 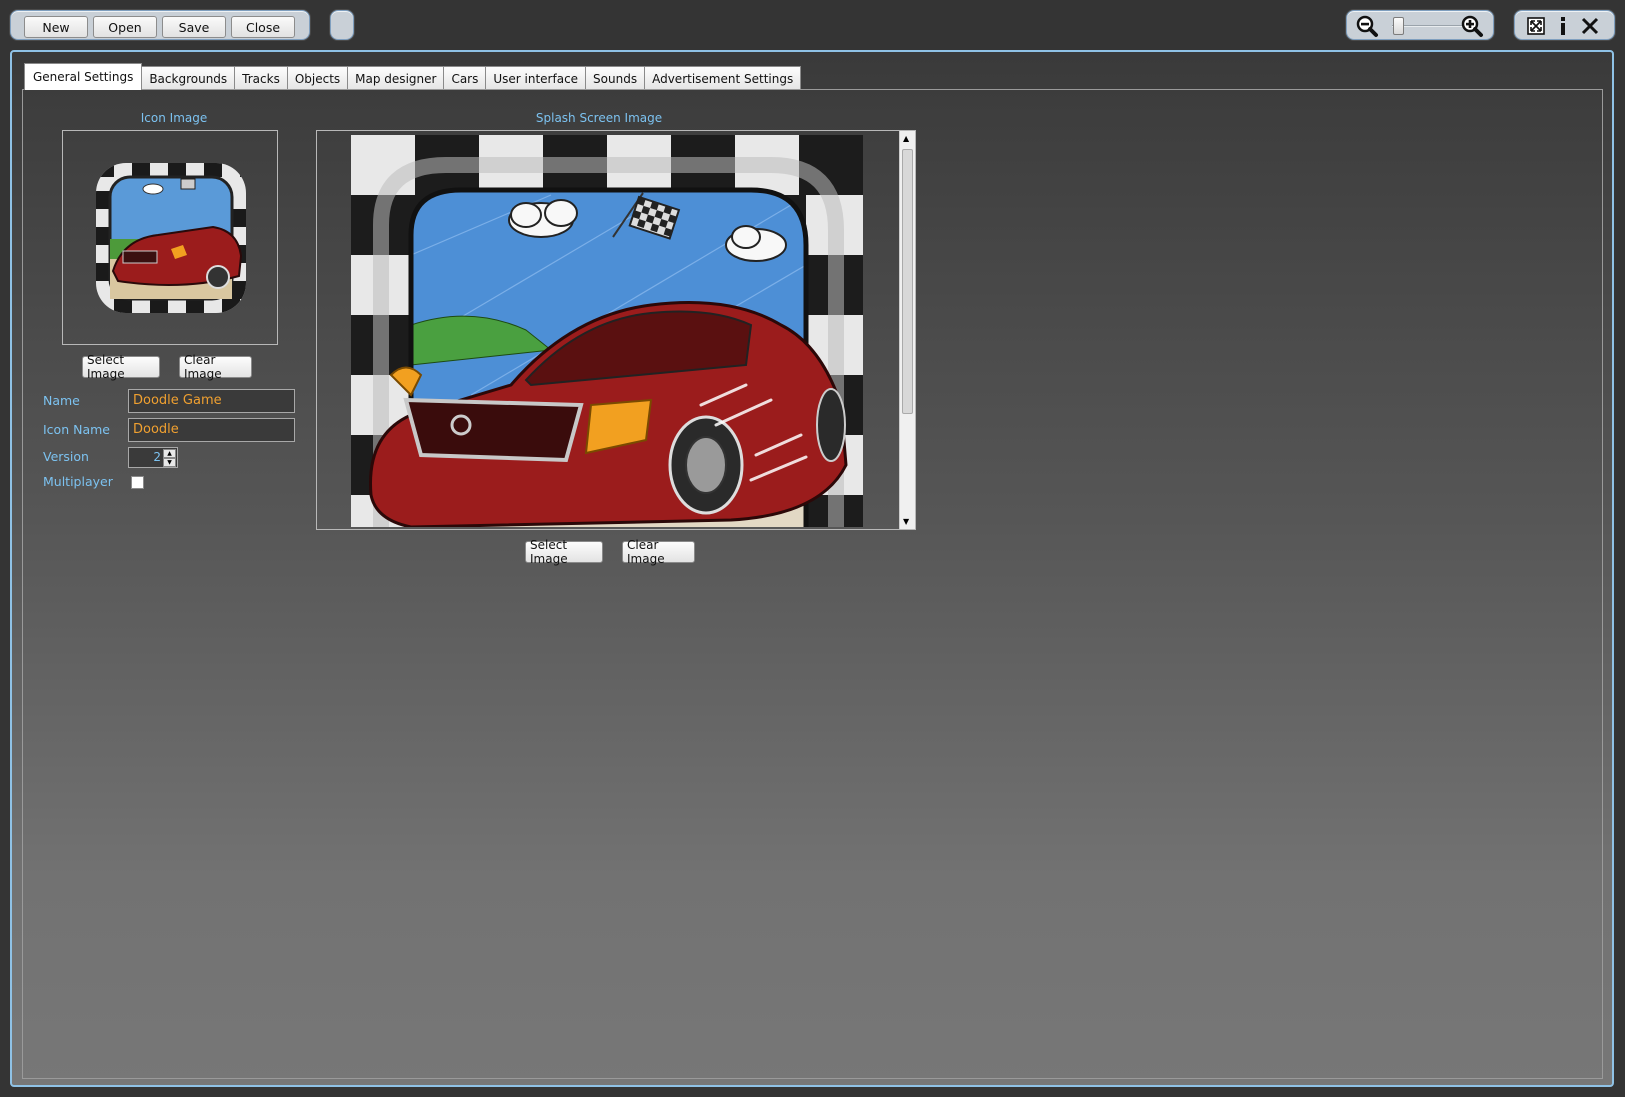 I want to click on name-label: Name, so click(x=61, y=400).